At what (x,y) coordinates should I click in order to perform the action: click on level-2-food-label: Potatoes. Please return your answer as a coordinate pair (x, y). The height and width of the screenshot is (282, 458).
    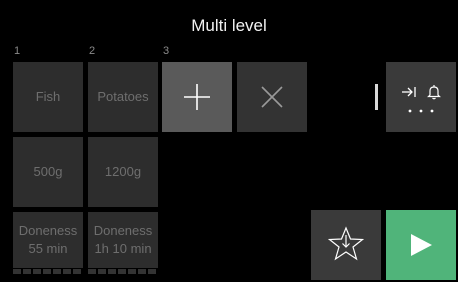
    Looking at the image, I should click on (123, 96).